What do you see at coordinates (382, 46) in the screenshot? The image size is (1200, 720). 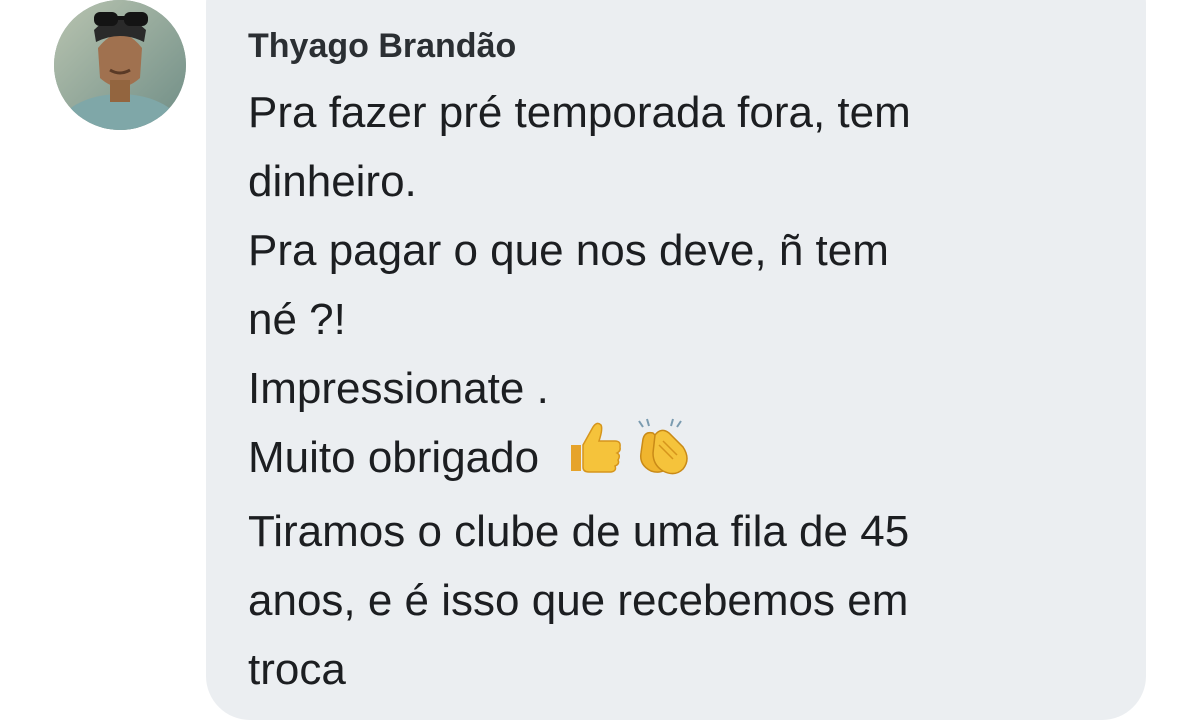 I see `comment-author-name: Thyago Brandão` at bounding box center [382, 46].